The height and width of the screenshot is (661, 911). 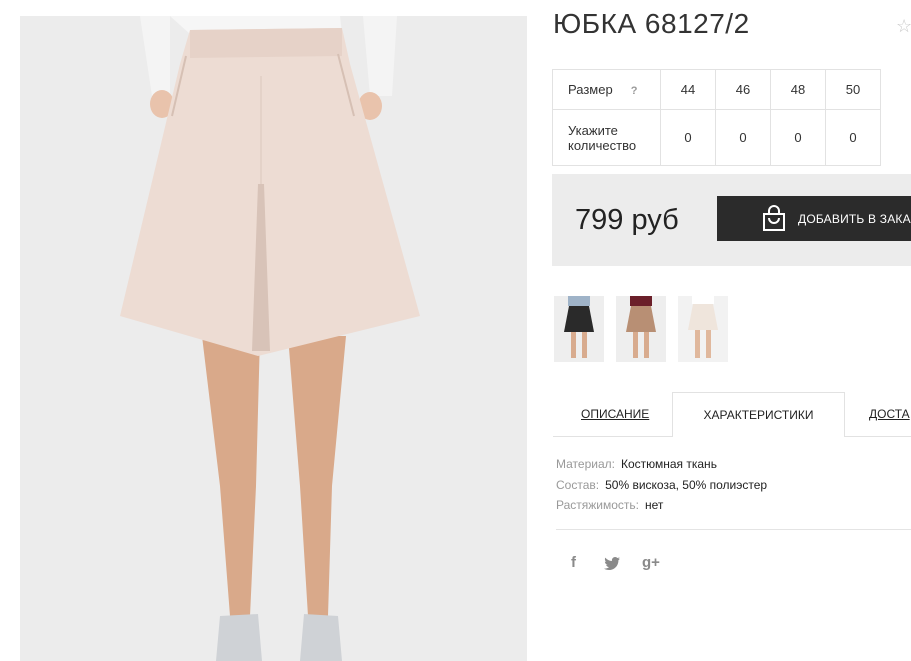 I want to click on divider, so click(x=733, y=529).